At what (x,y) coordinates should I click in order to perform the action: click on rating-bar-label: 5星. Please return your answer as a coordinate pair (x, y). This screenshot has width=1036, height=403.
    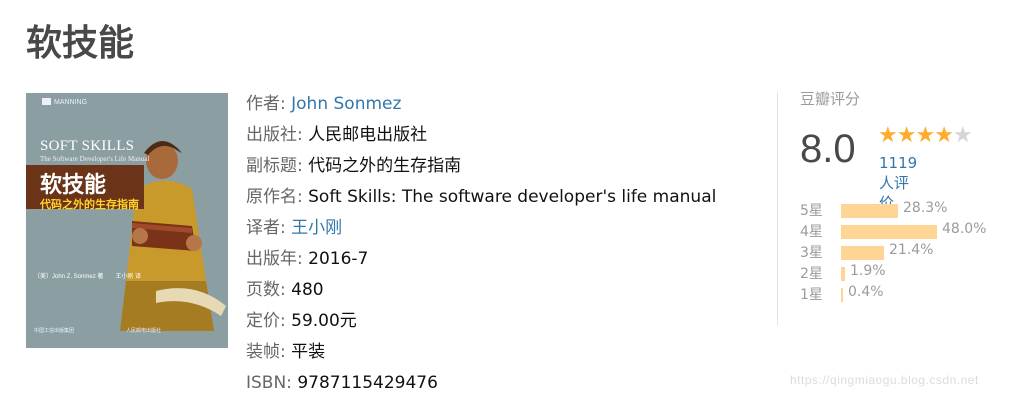
    Looking at the image, I should click on (811, 211).